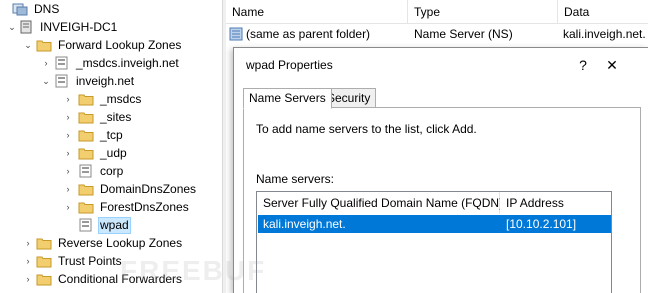 This screenshot has width=648, height=293. What do you see at coordinates (236, 34) in the screenshot?
I see `record-icon` at bounding box center [236, 34].